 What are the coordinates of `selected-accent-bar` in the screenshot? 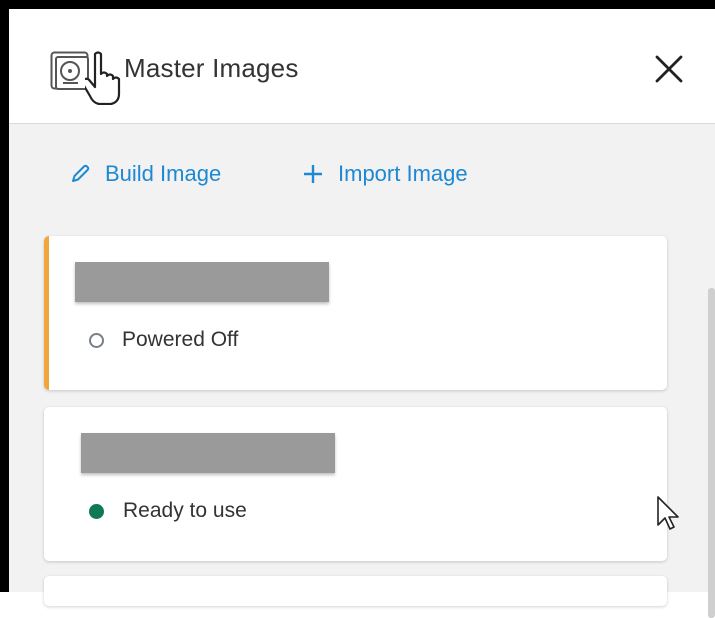 It's located at (46, 313).